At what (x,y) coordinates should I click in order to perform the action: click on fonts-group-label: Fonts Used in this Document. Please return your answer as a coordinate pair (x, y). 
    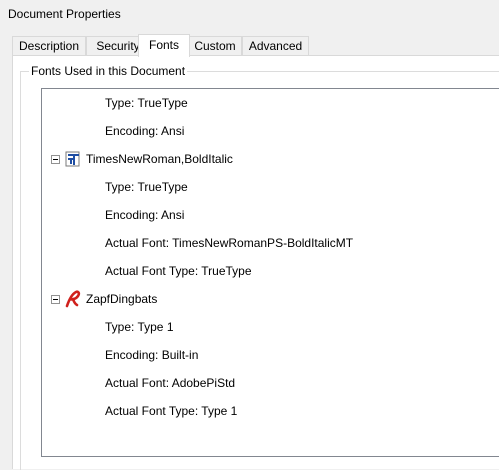
    Looking at the image, I should click on (108, 71).